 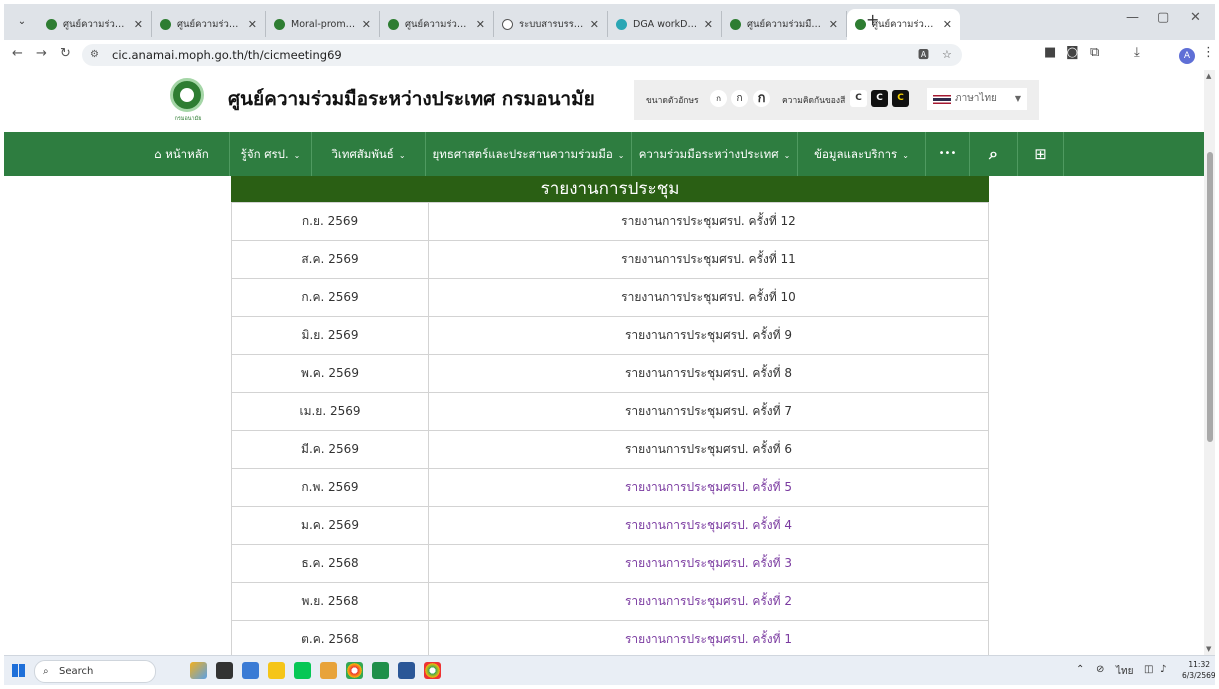 I want to click on forward-icon: →, so click(x=41, y=53).